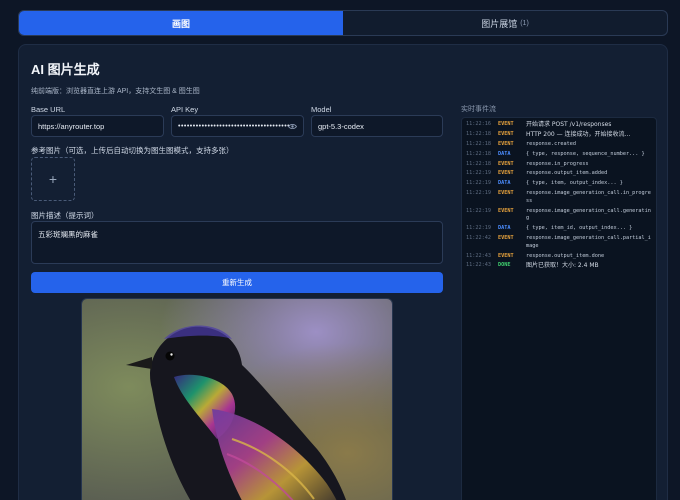 The width and height of the screenshot is (680, 500). What do you see at coordinates (97, 126) in the screenshot?
I see `base-url-input: https://anyrouter.top` at bounding box center [97, 126].